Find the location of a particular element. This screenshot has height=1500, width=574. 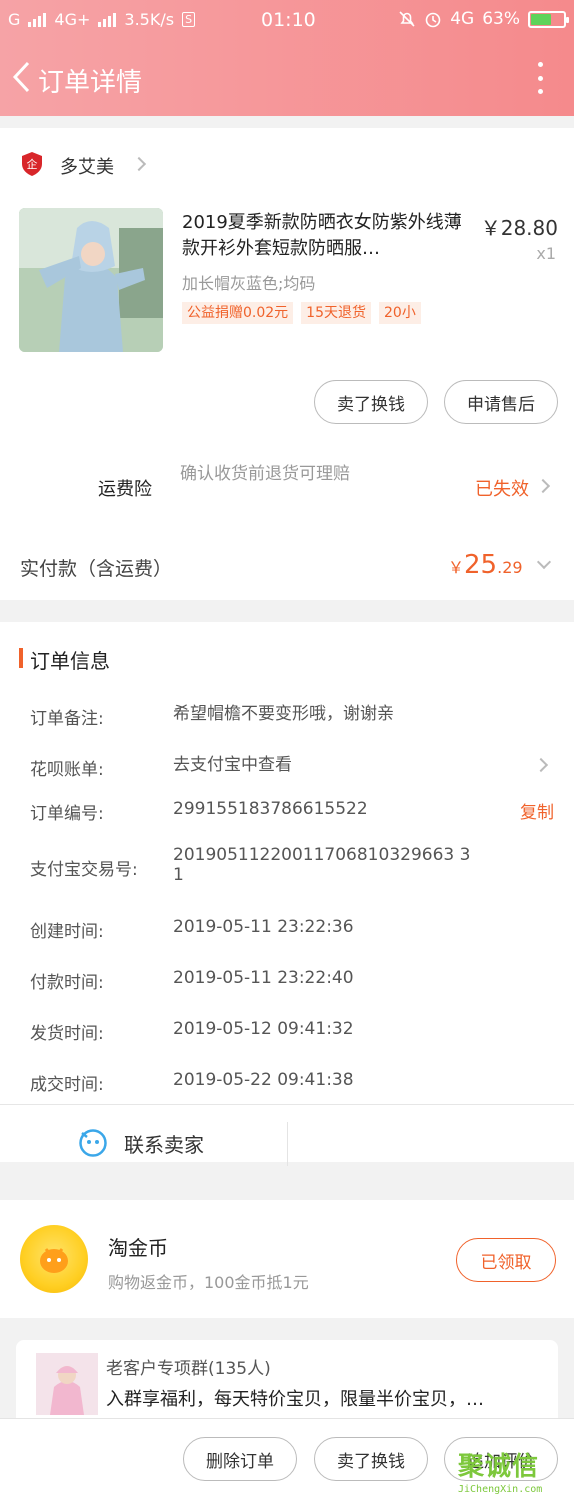

row-value-note: 希望帽檐不要变形哦，谢谢亲 is located at coordinates (283, 714).